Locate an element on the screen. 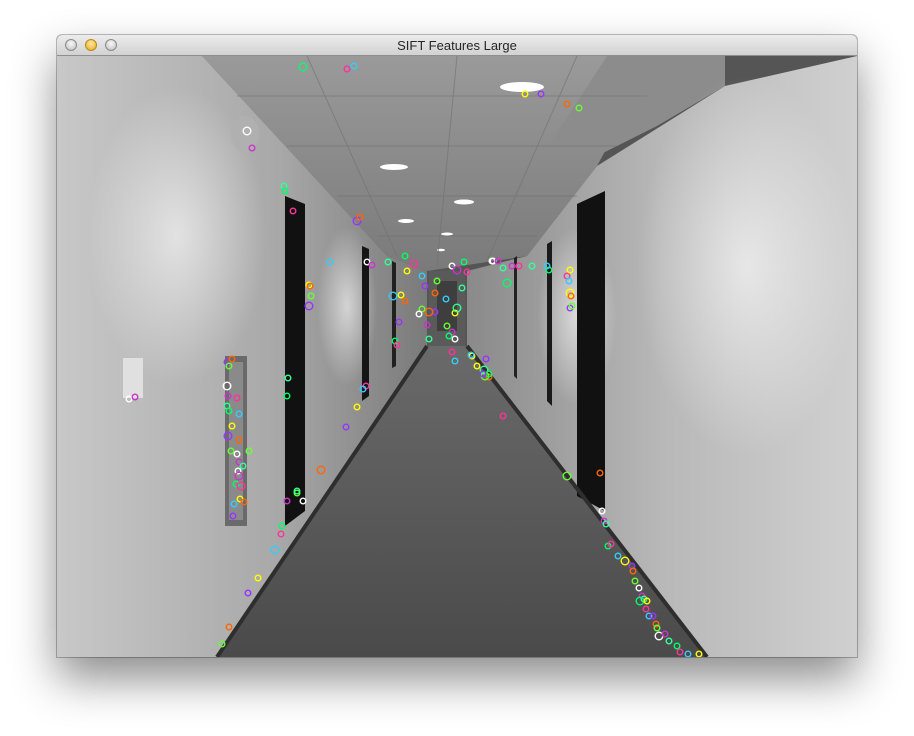 This screenshot has width=914, height=736. title-bar: SIFT Features Large is located at coordinates (457, 45).